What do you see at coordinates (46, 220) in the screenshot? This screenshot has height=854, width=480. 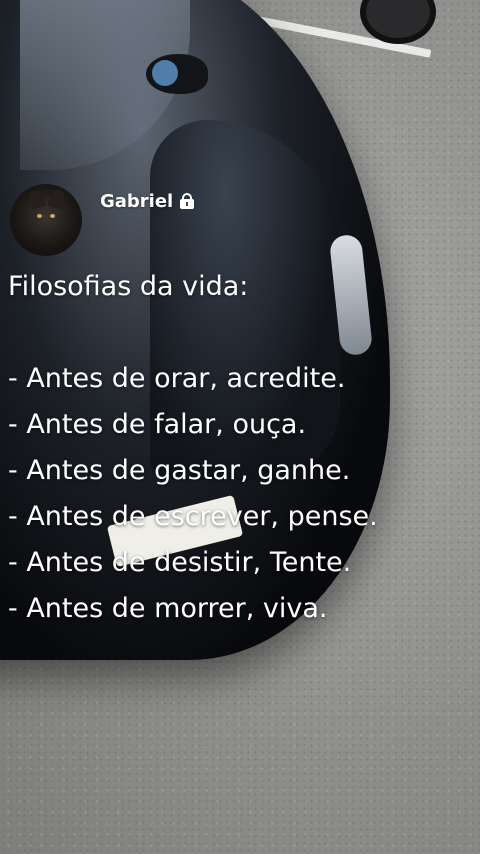 I see `avatar` at bounding box center [46, 220].